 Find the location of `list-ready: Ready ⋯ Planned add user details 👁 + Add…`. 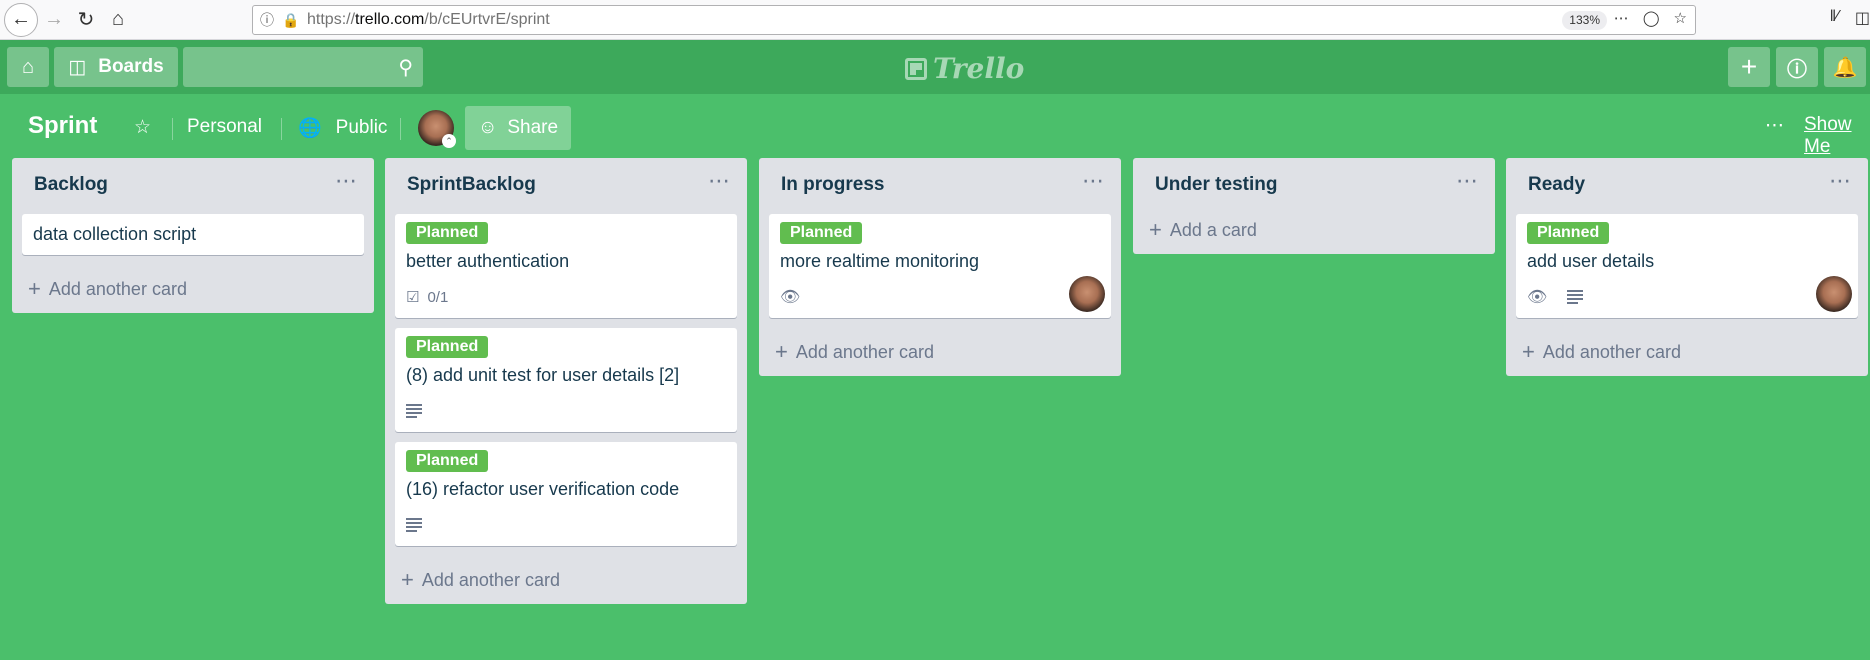

list-ready: Ready ⋯ Planned add user details 👁 + Add… is located at coordinates (1687, 267).